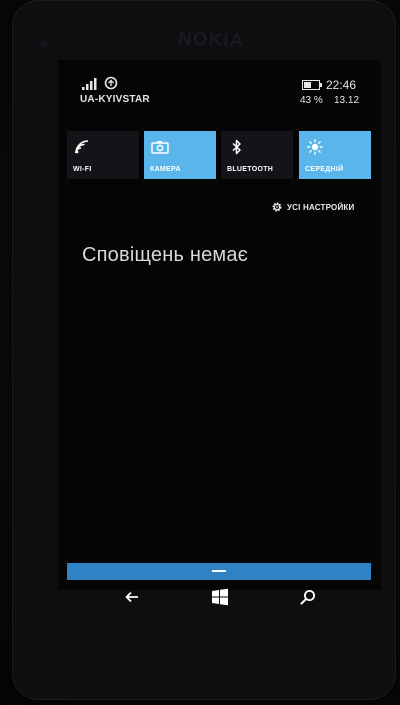 This screenshot has height=705, width=400. I want to click on camera-icon, so click(160, 147).